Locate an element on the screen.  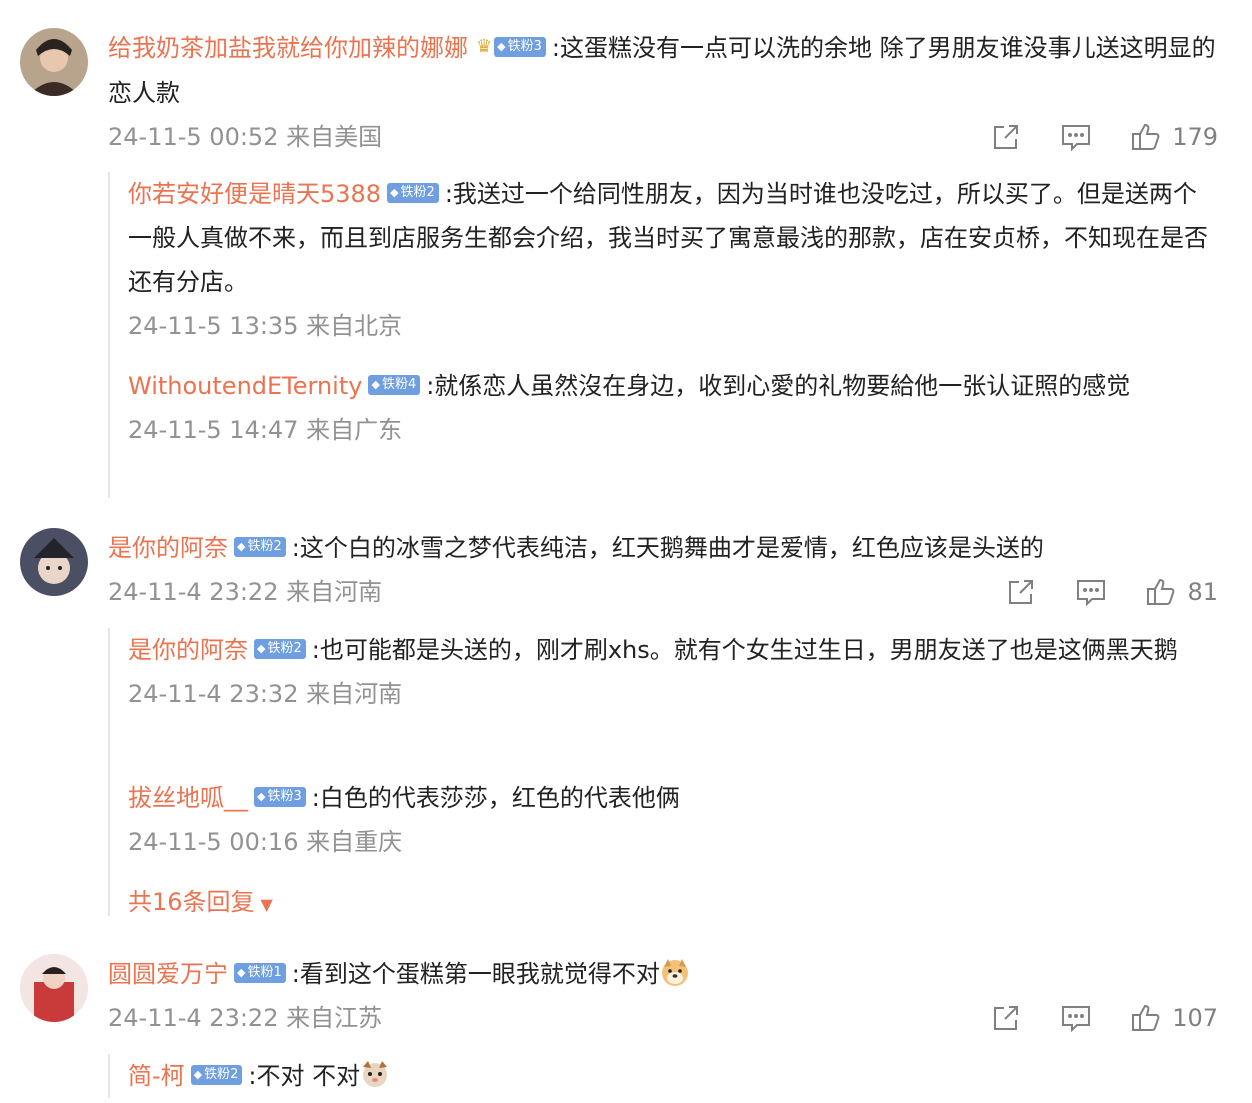
more-replies-link: 共16条回复 ▼ is located at coordinates (664, 903).